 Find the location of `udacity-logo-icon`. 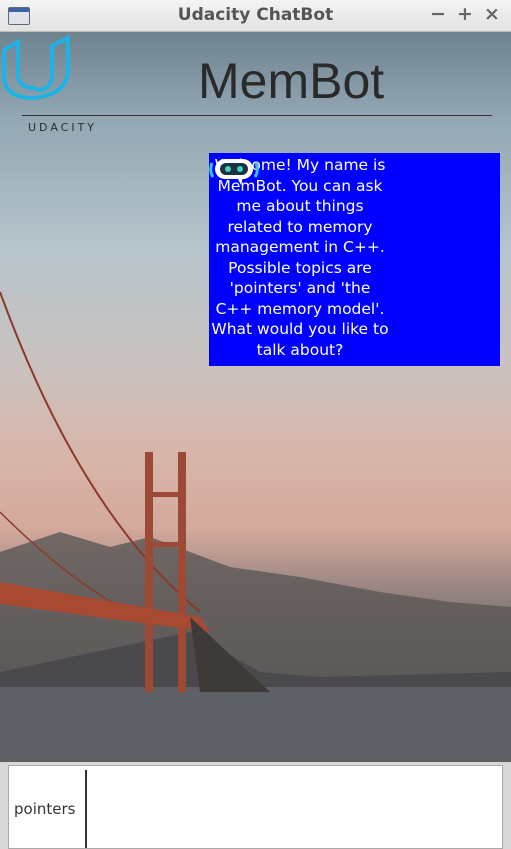

udacity-logo-icon is located at coordinates (36, 67).